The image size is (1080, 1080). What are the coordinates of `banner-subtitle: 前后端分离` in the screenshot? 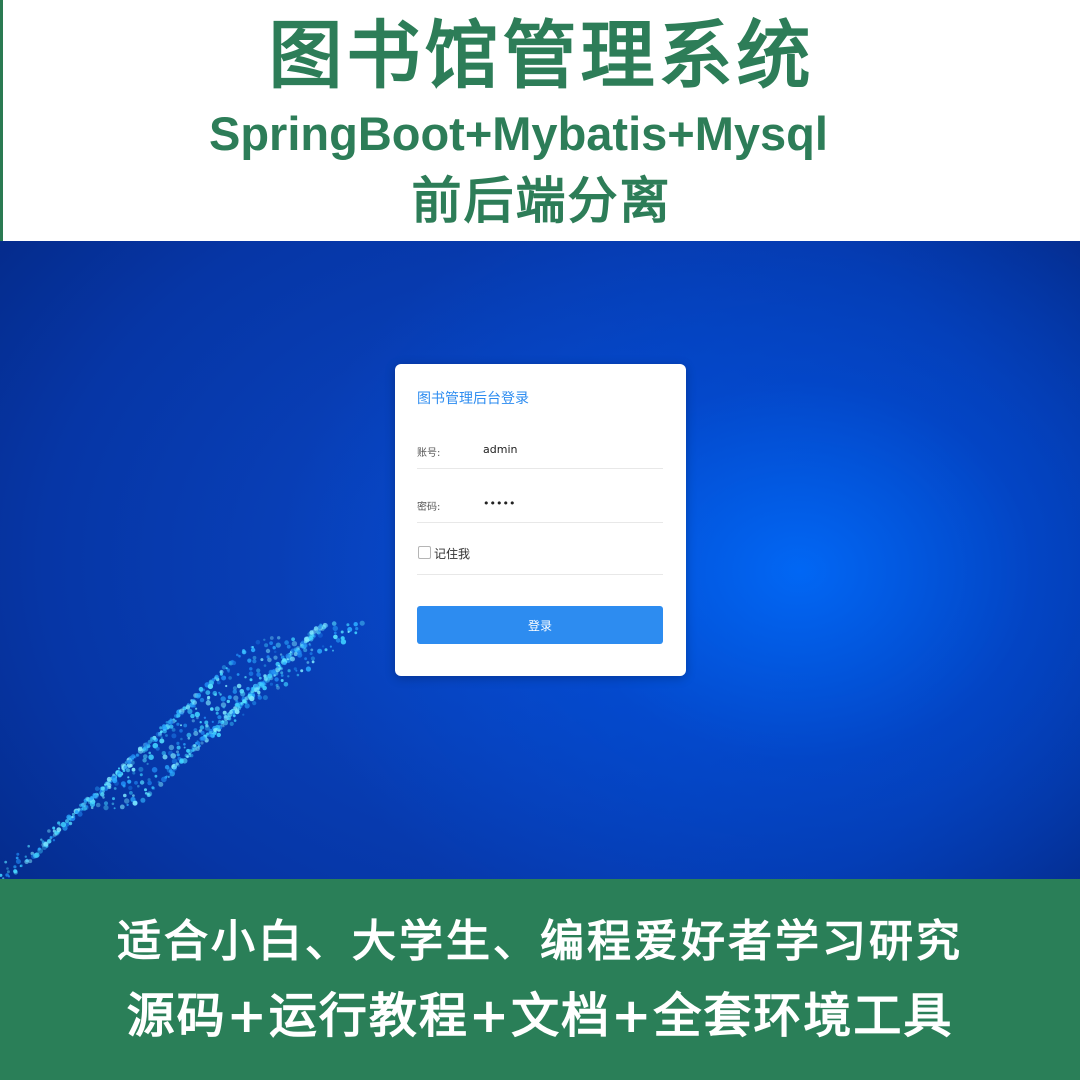 It's located at (541, 201).